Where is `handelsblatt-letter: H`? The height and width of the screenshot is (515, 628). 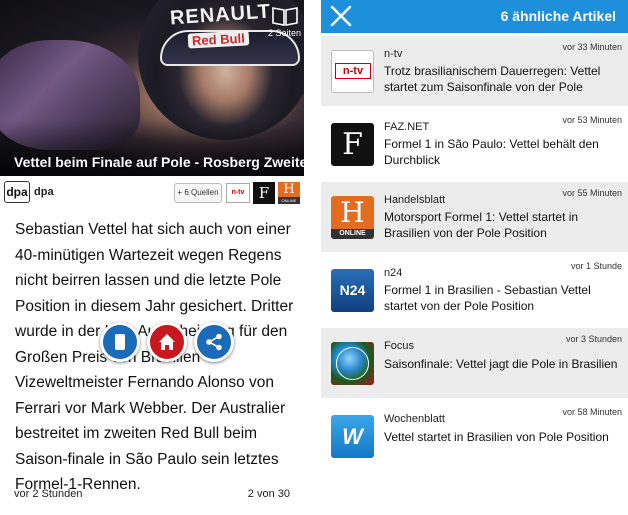
handelsblatt-letter: H is located at coordinates (289, 189).